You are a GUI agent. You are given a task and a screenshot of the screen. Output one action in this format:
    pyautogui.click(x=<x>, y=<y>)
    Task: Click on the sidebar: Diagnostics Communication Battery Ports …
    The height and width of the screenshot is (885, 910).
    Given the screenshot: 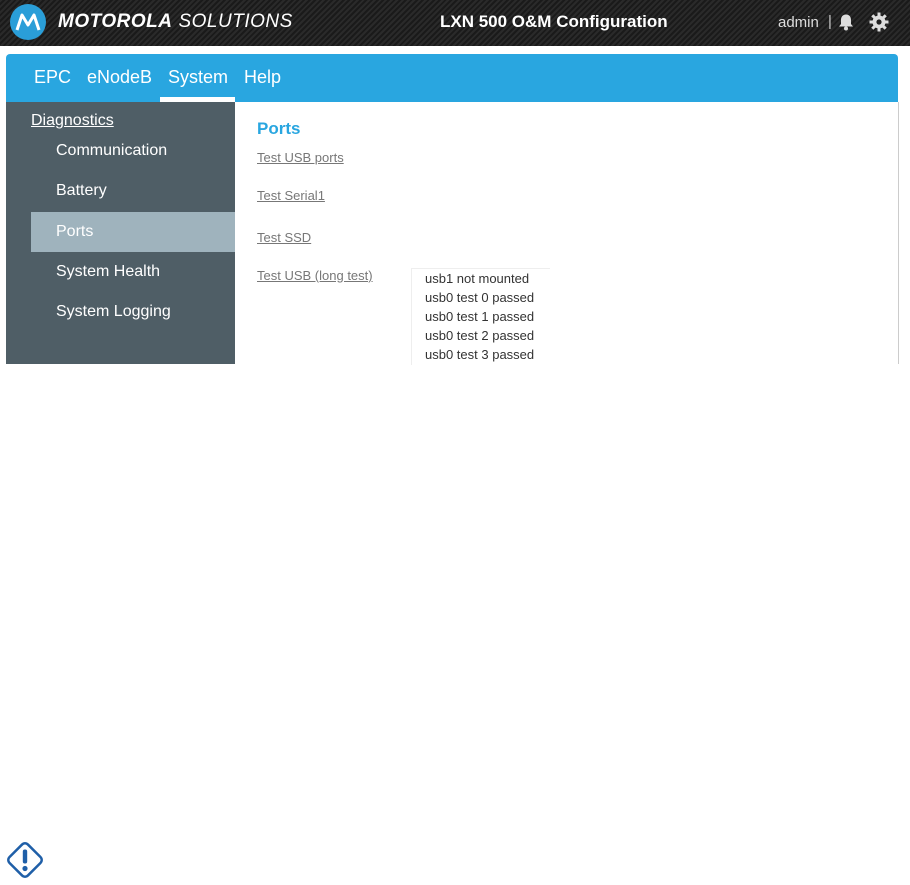 What is the action you would take?
    pyautogui.click(x=120, y=233)
    